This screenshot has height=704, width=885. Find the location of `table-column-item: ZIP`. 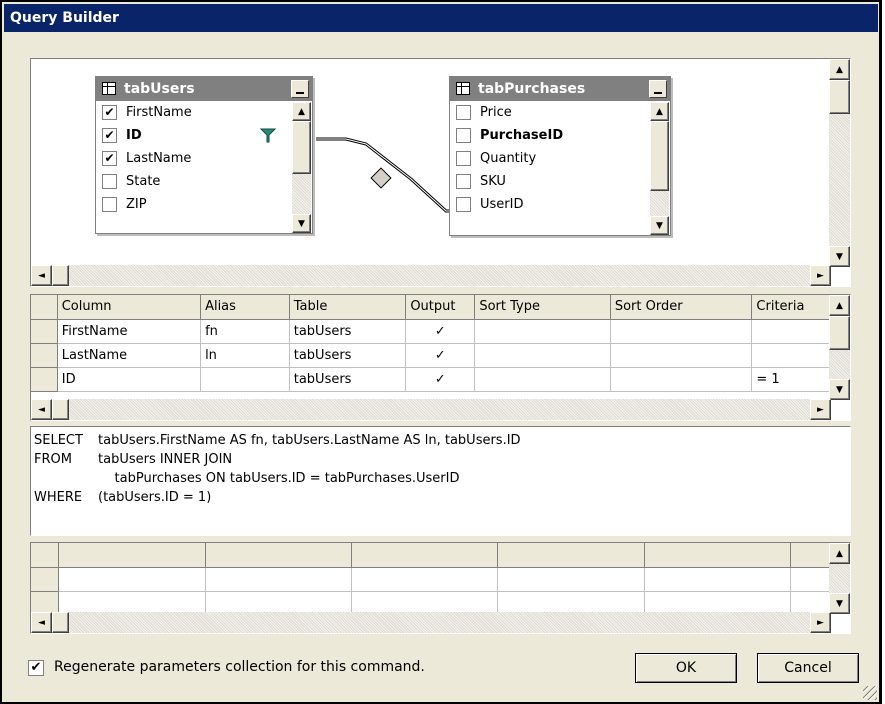

table-column-item: ZIP is located at coordinates (204, 204).